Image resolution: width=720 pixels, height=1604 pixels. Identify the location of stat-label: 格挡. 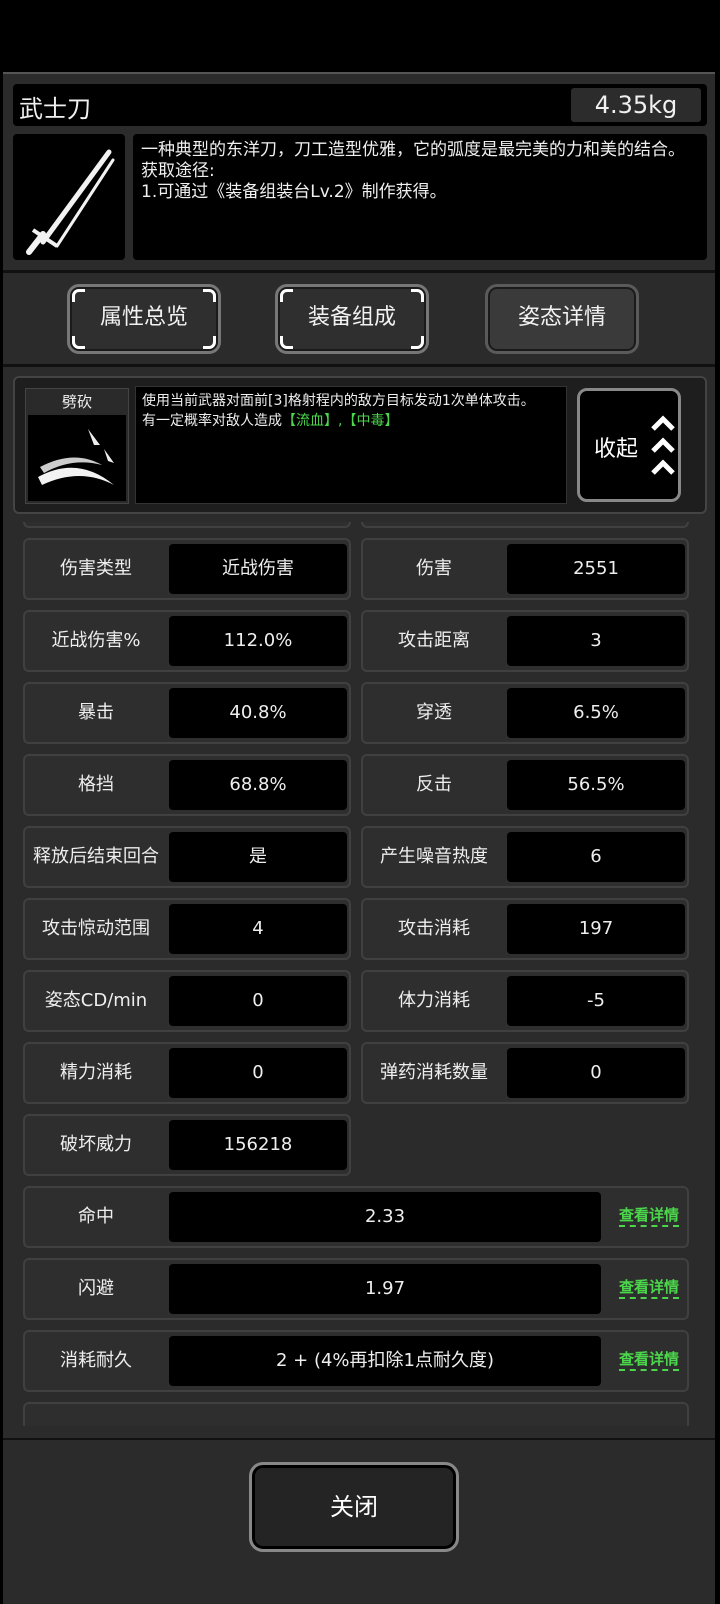
(96, 784).